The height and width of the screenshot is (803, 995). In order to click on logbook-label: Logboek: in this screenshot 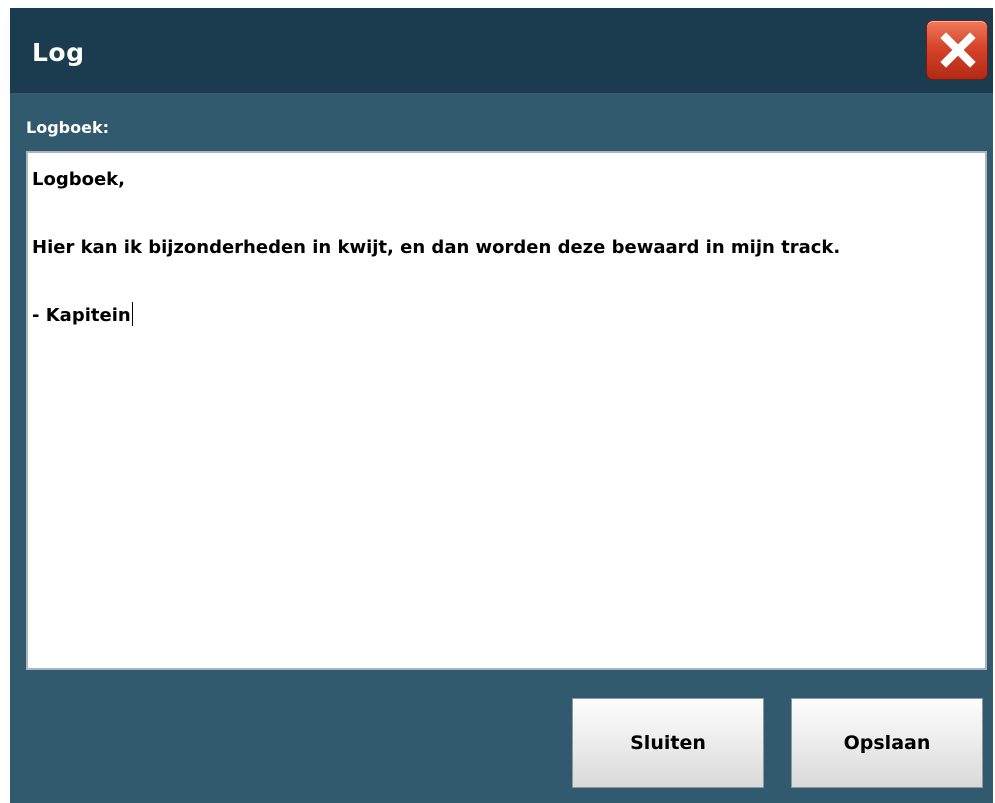, I will do `click(67, 127)`.